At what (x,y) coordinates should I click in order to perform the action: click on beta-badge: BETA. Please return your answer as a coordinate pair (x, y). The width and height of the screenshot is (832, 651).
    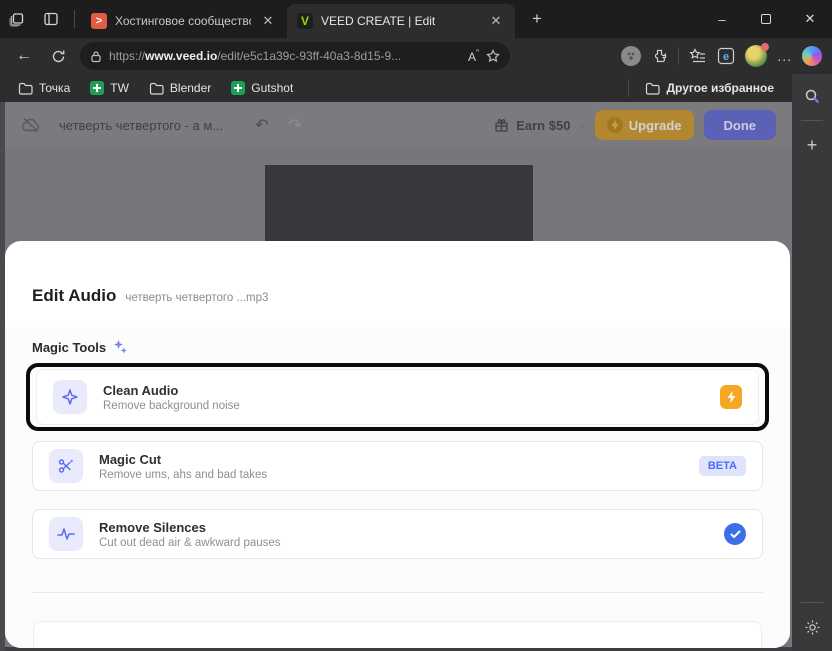
    Looking at the image, I should click on (722, 466).